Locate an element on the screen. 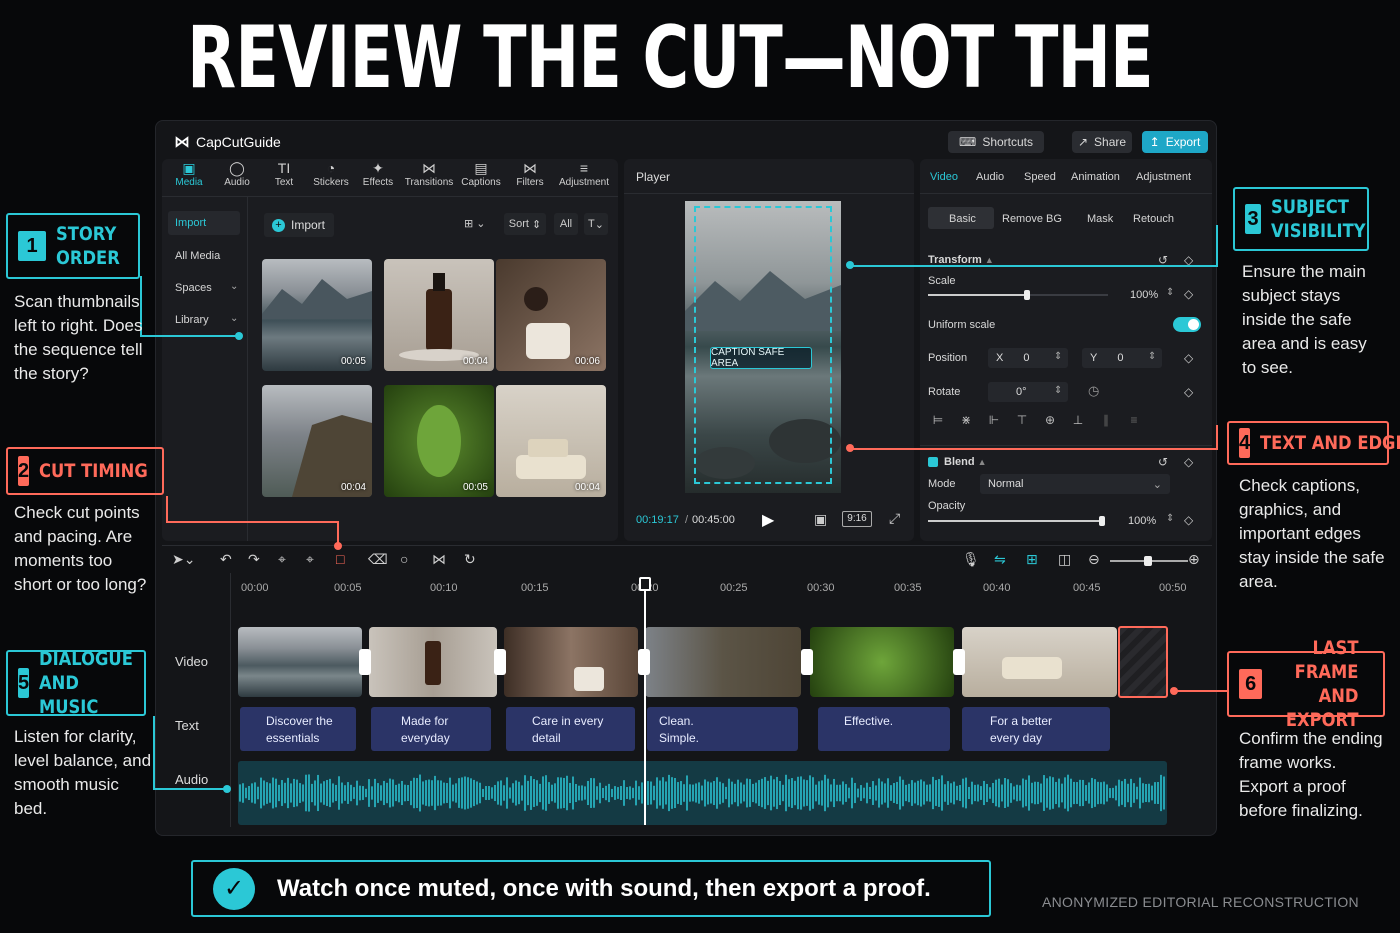 The height and width of the screenshot is (933, 1400). split-icon: ⌖ is located at coordinates (282, 559).